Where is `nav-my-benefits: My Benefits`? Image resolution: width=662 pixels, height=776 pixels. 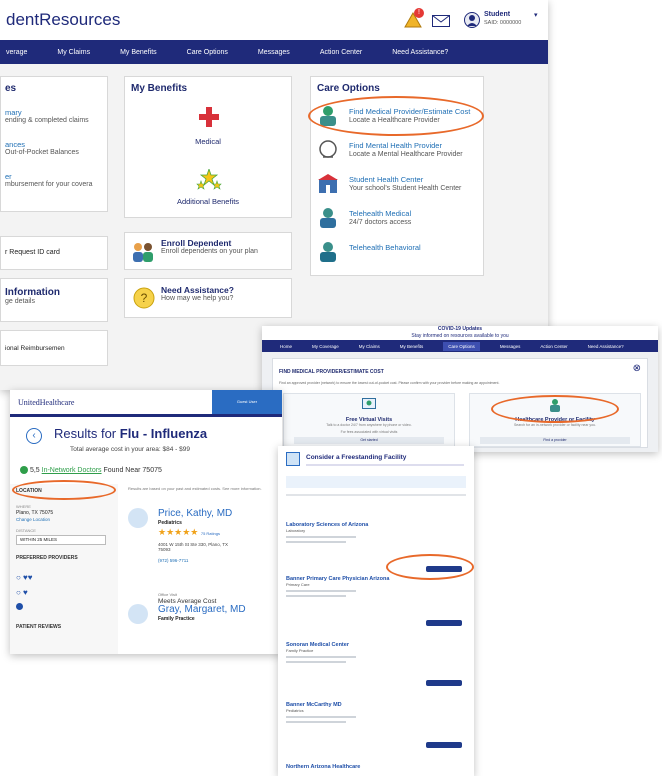 nav-my-benefits: My Benefits is located at coordinates (412, 346).